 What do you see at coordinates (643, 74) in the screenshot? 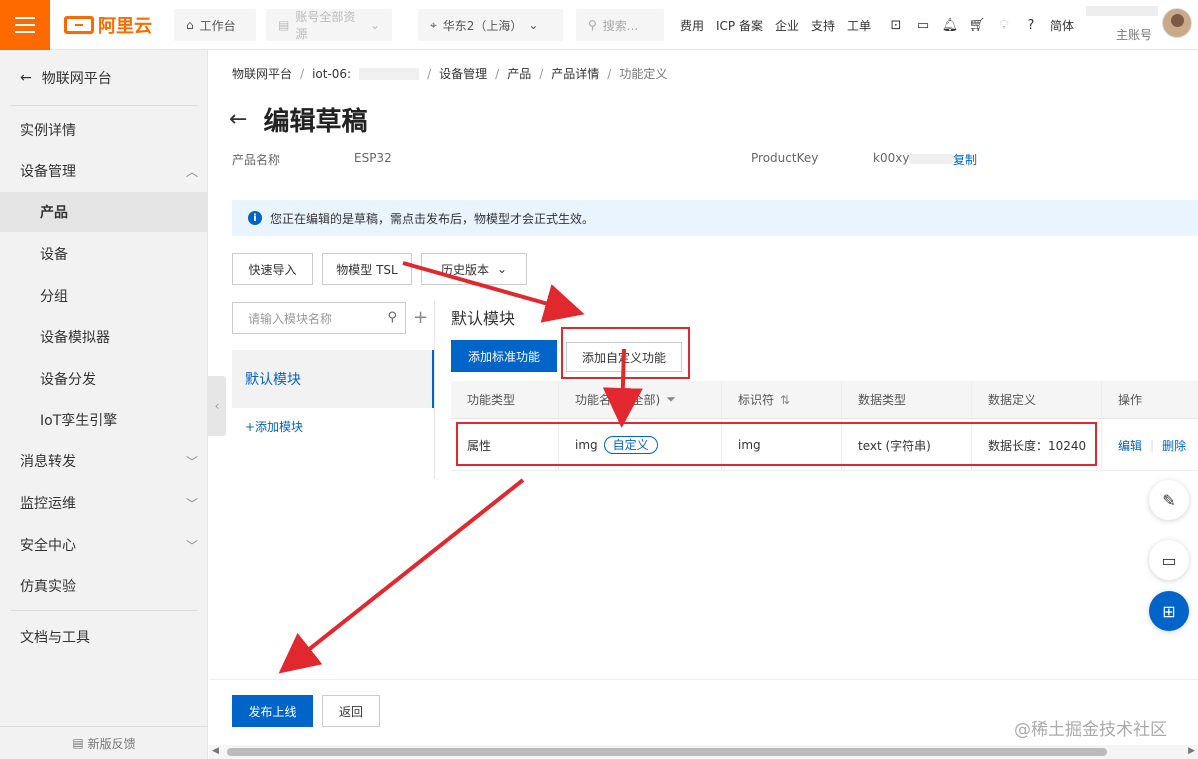
I see `breadcrumb-current: 功能定义` at bounding box center [643, 74].